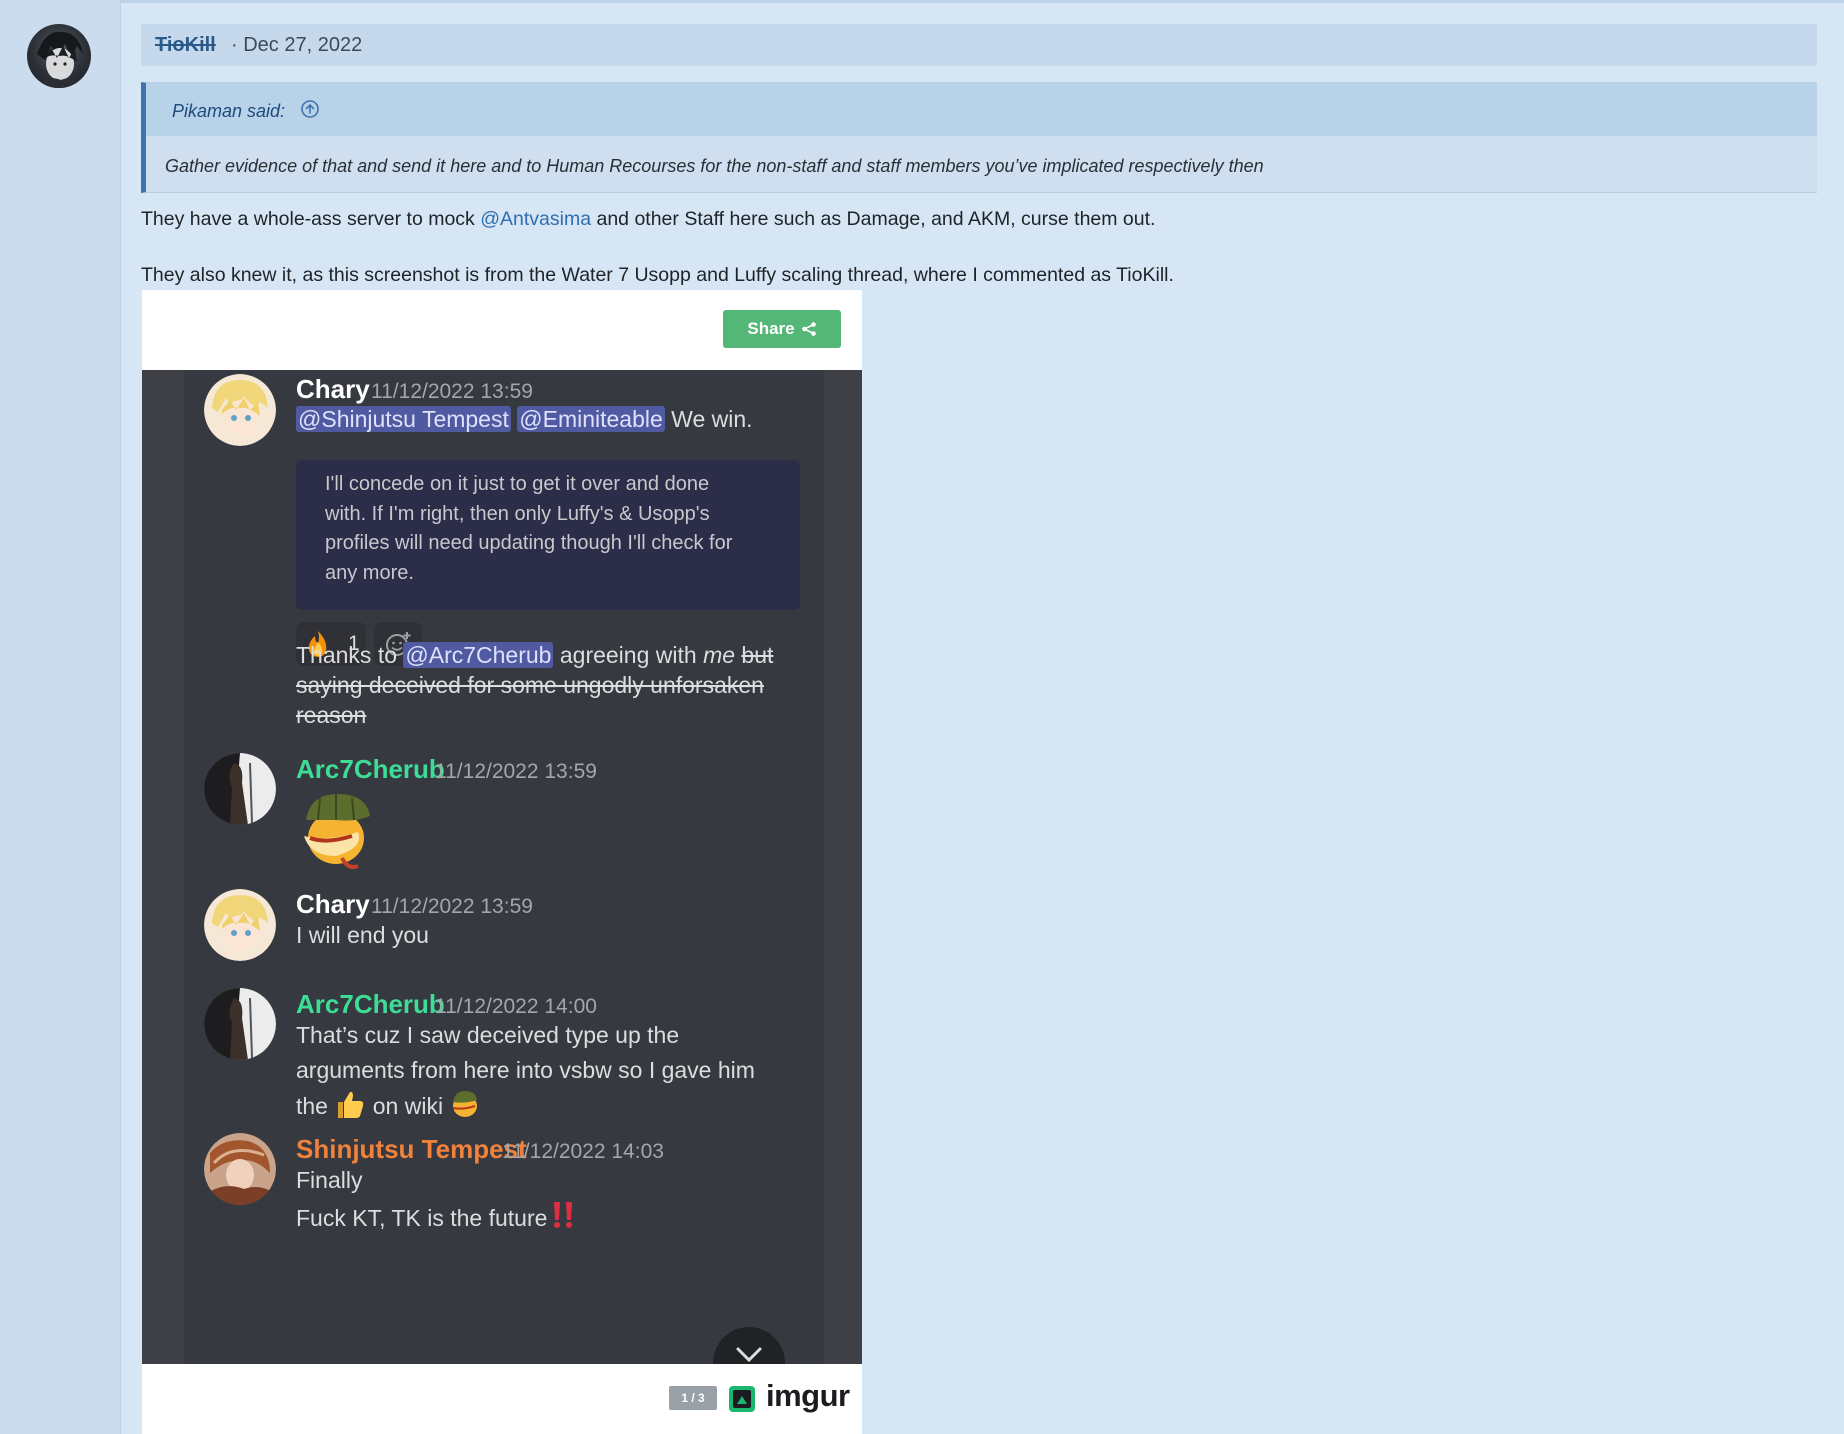 The image size is (1844, 1434). What do you see at coordinates (749, 1355) in the screenshot?
I see `chevron-down-icon` at bounding box center [749, 1355].